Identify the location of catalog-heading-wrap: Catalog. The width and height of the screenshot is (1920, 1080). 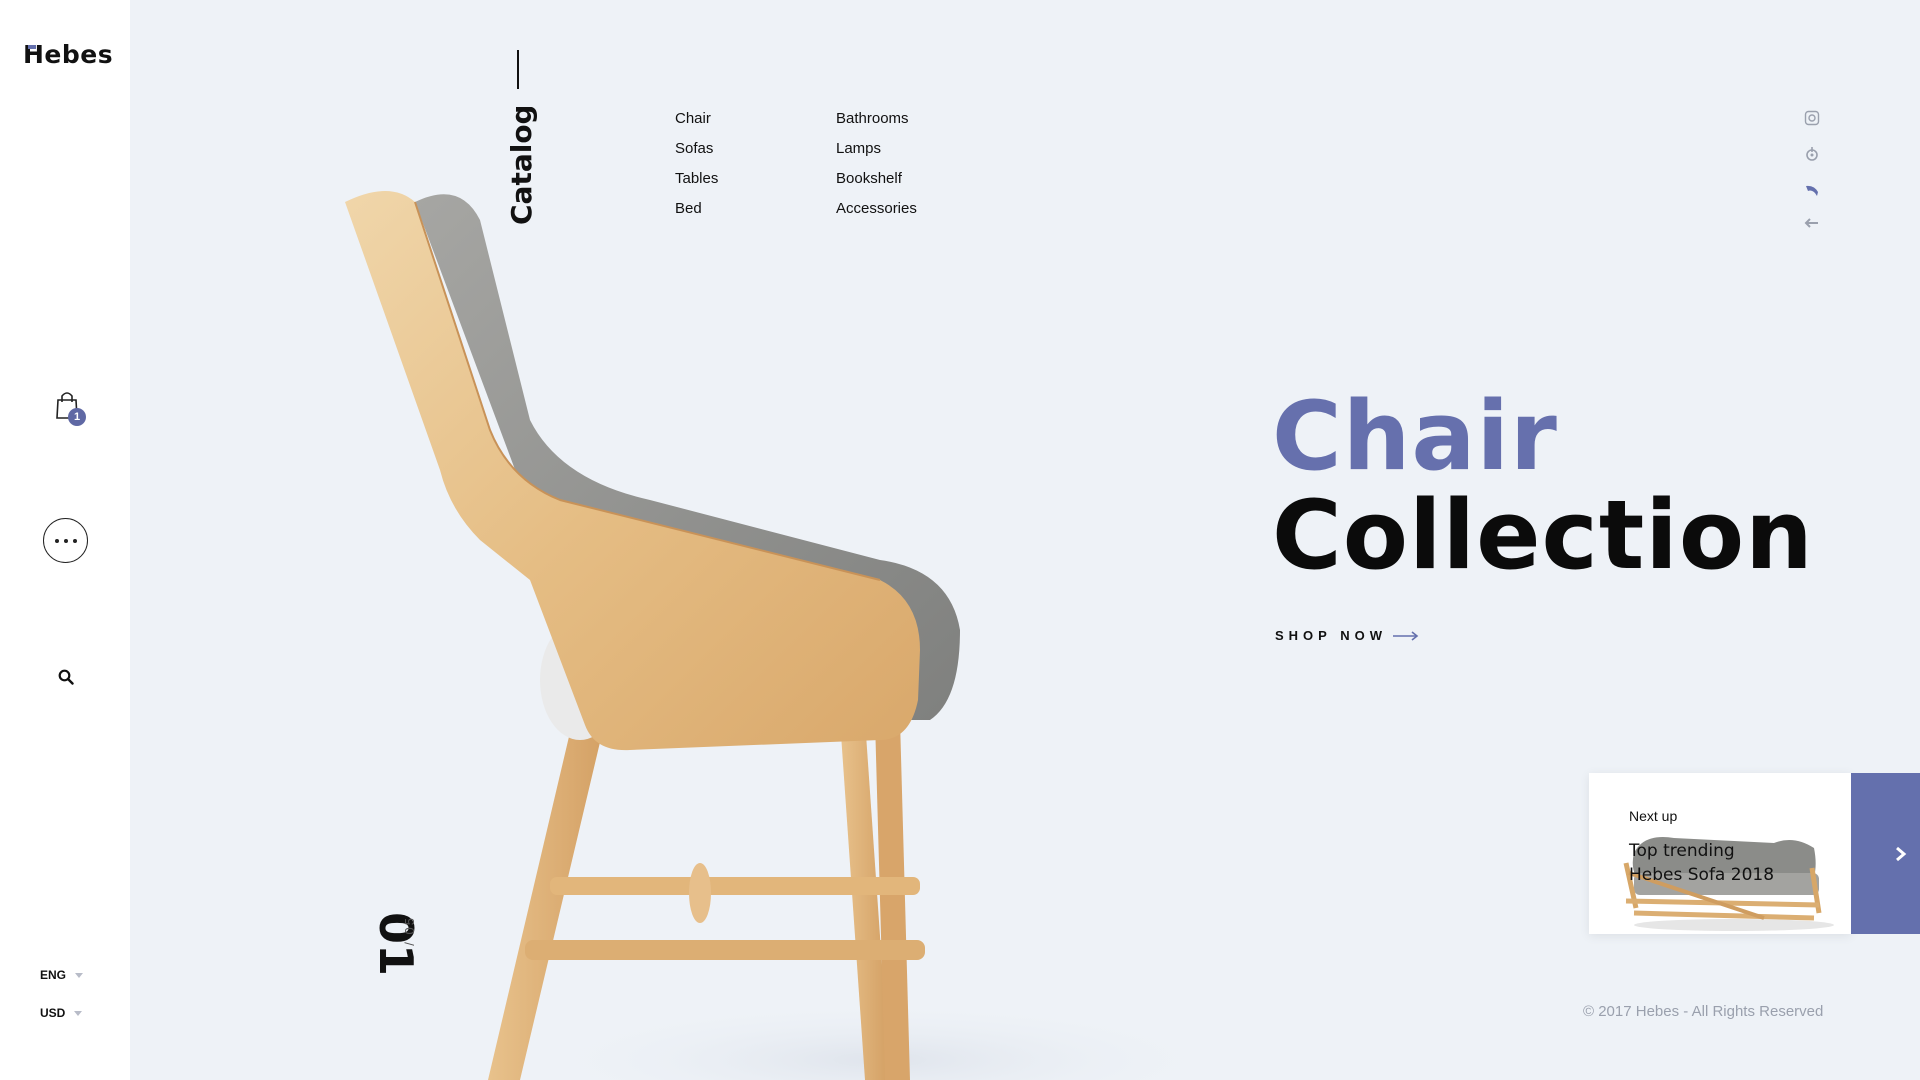
(520, 165).